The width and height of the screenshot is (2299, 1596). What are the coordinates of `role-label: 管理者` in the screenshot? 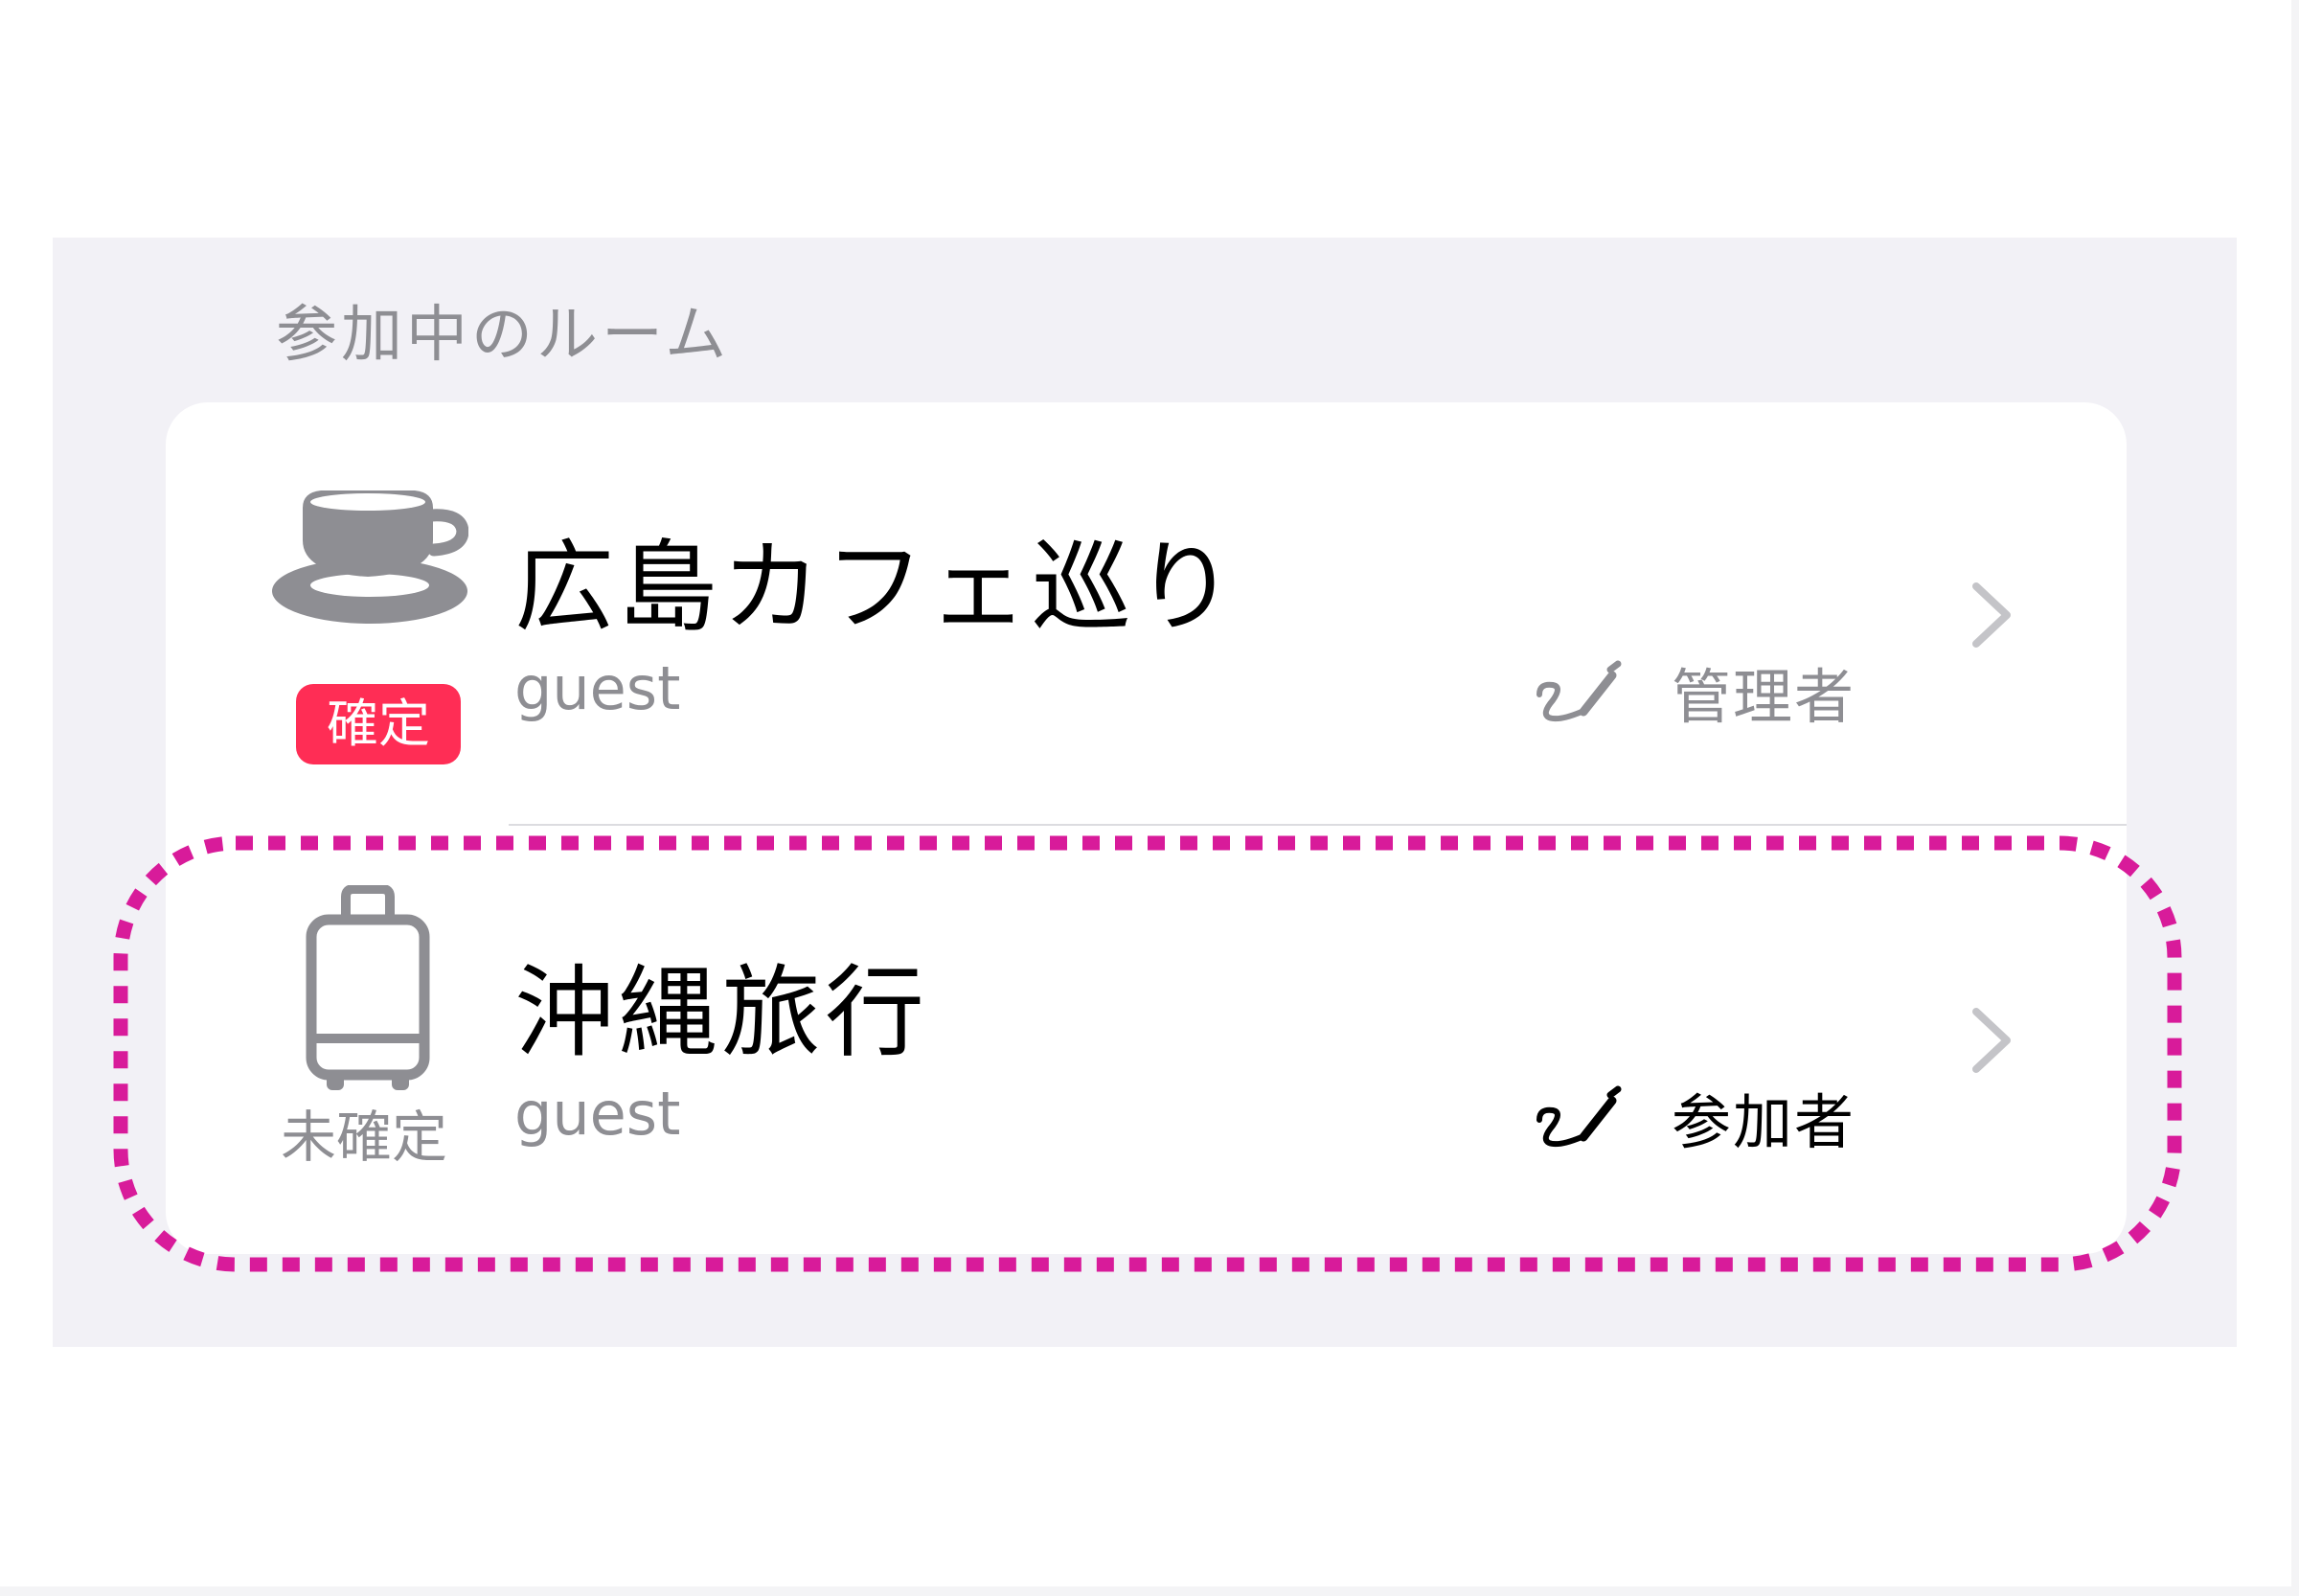 It's located at (1692, 692).